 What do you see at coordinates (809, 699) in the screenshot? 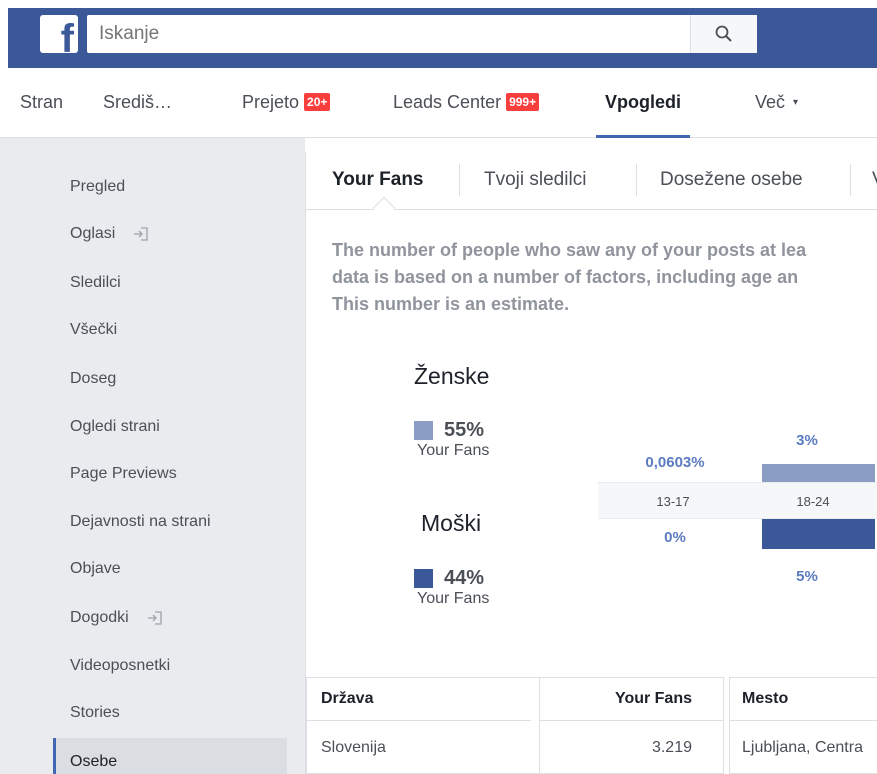
I see `city-header: Mesto` at bounding box center [809, 699].